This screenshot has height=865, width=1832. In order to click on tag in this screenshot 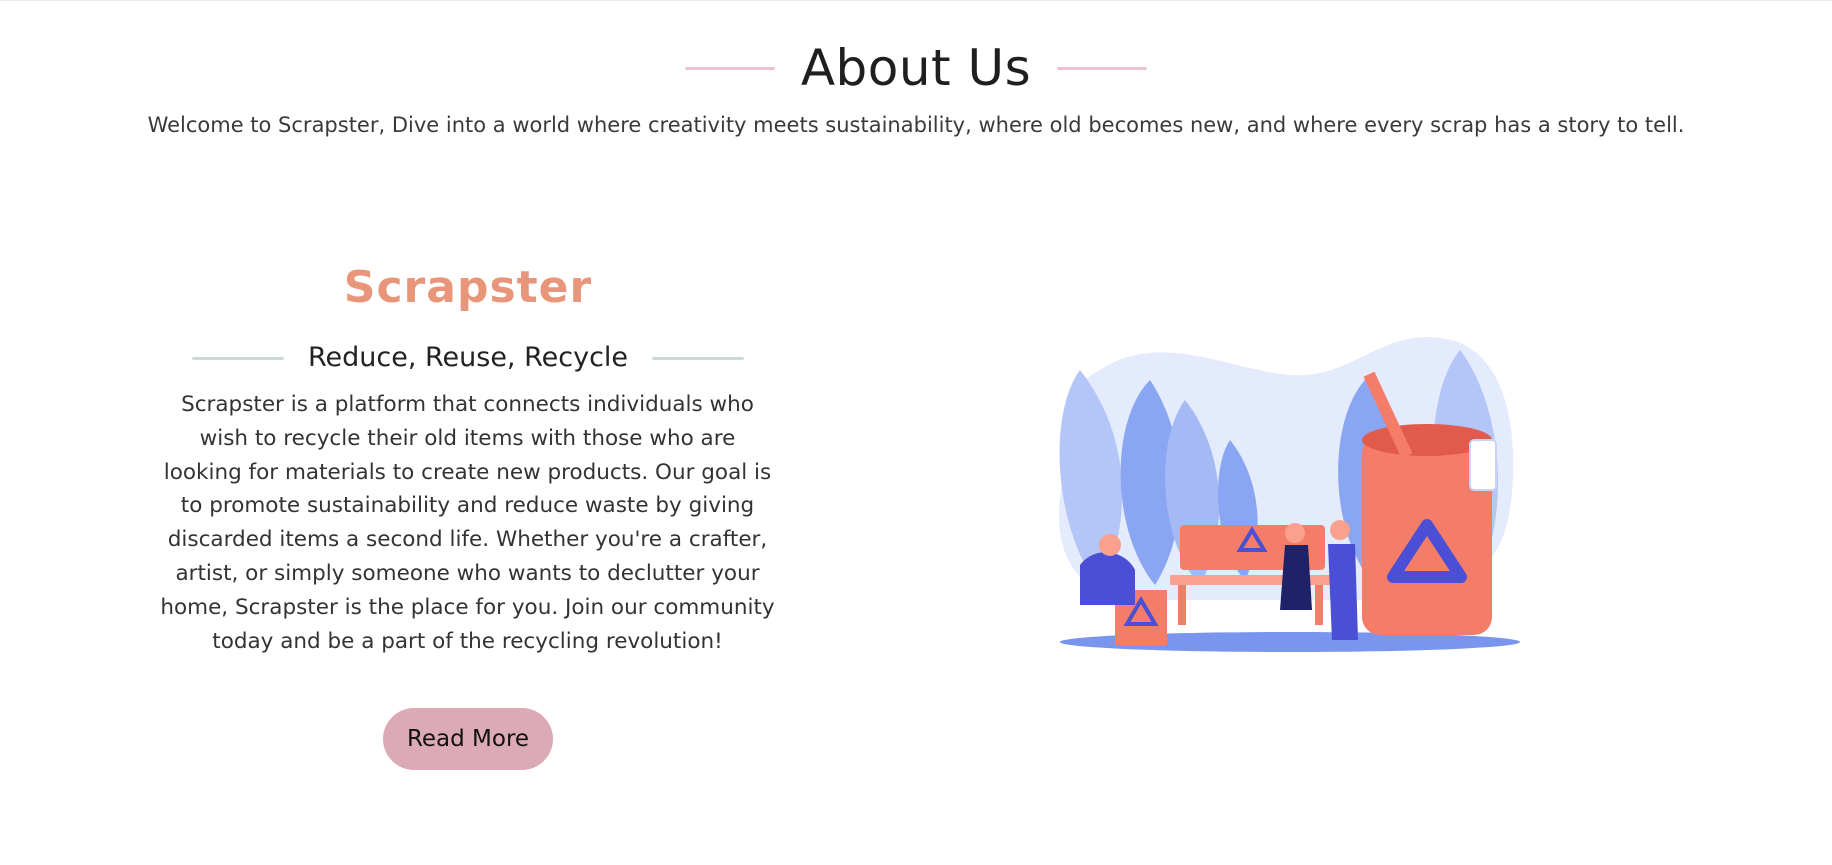, I will do `click(1483, 465)`.